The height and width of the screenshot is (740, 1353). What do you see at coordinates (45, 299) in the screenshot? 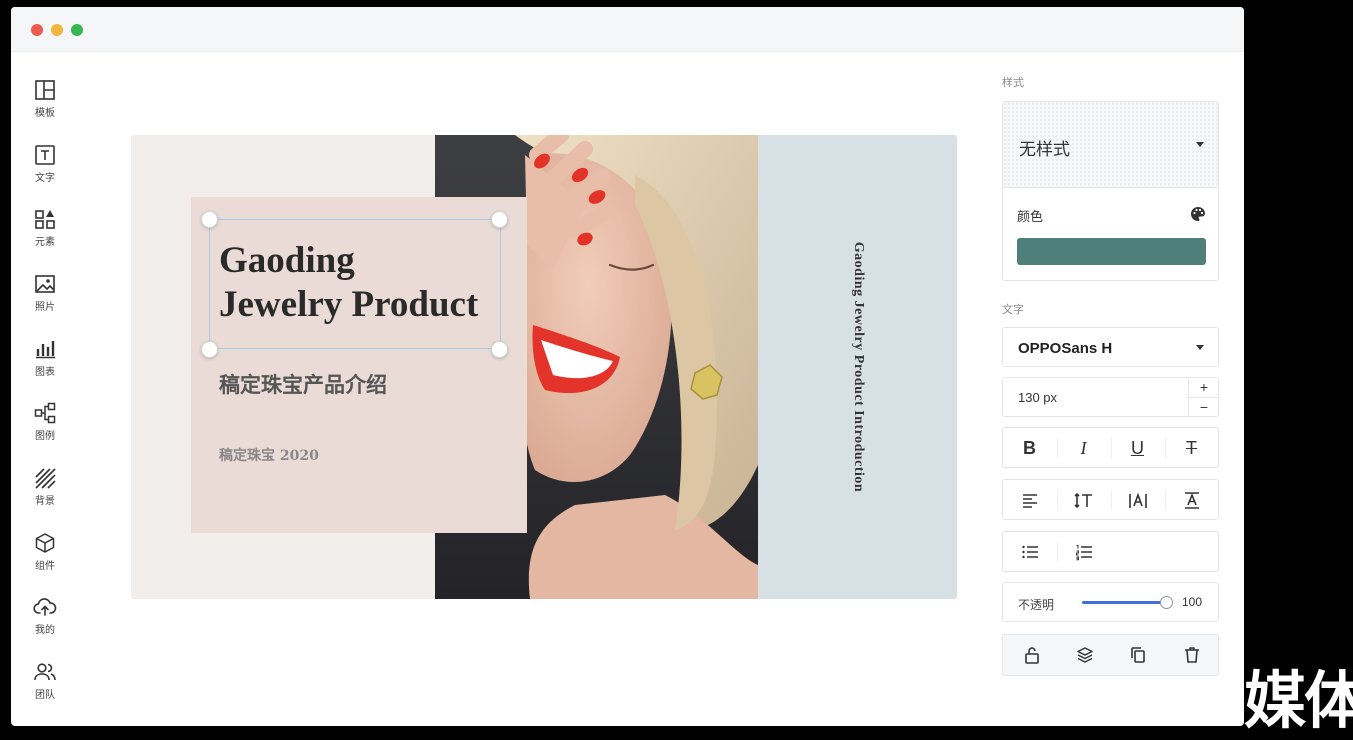
I see `sidebar-item-photos: 照片` at bounding box center [45, 299].